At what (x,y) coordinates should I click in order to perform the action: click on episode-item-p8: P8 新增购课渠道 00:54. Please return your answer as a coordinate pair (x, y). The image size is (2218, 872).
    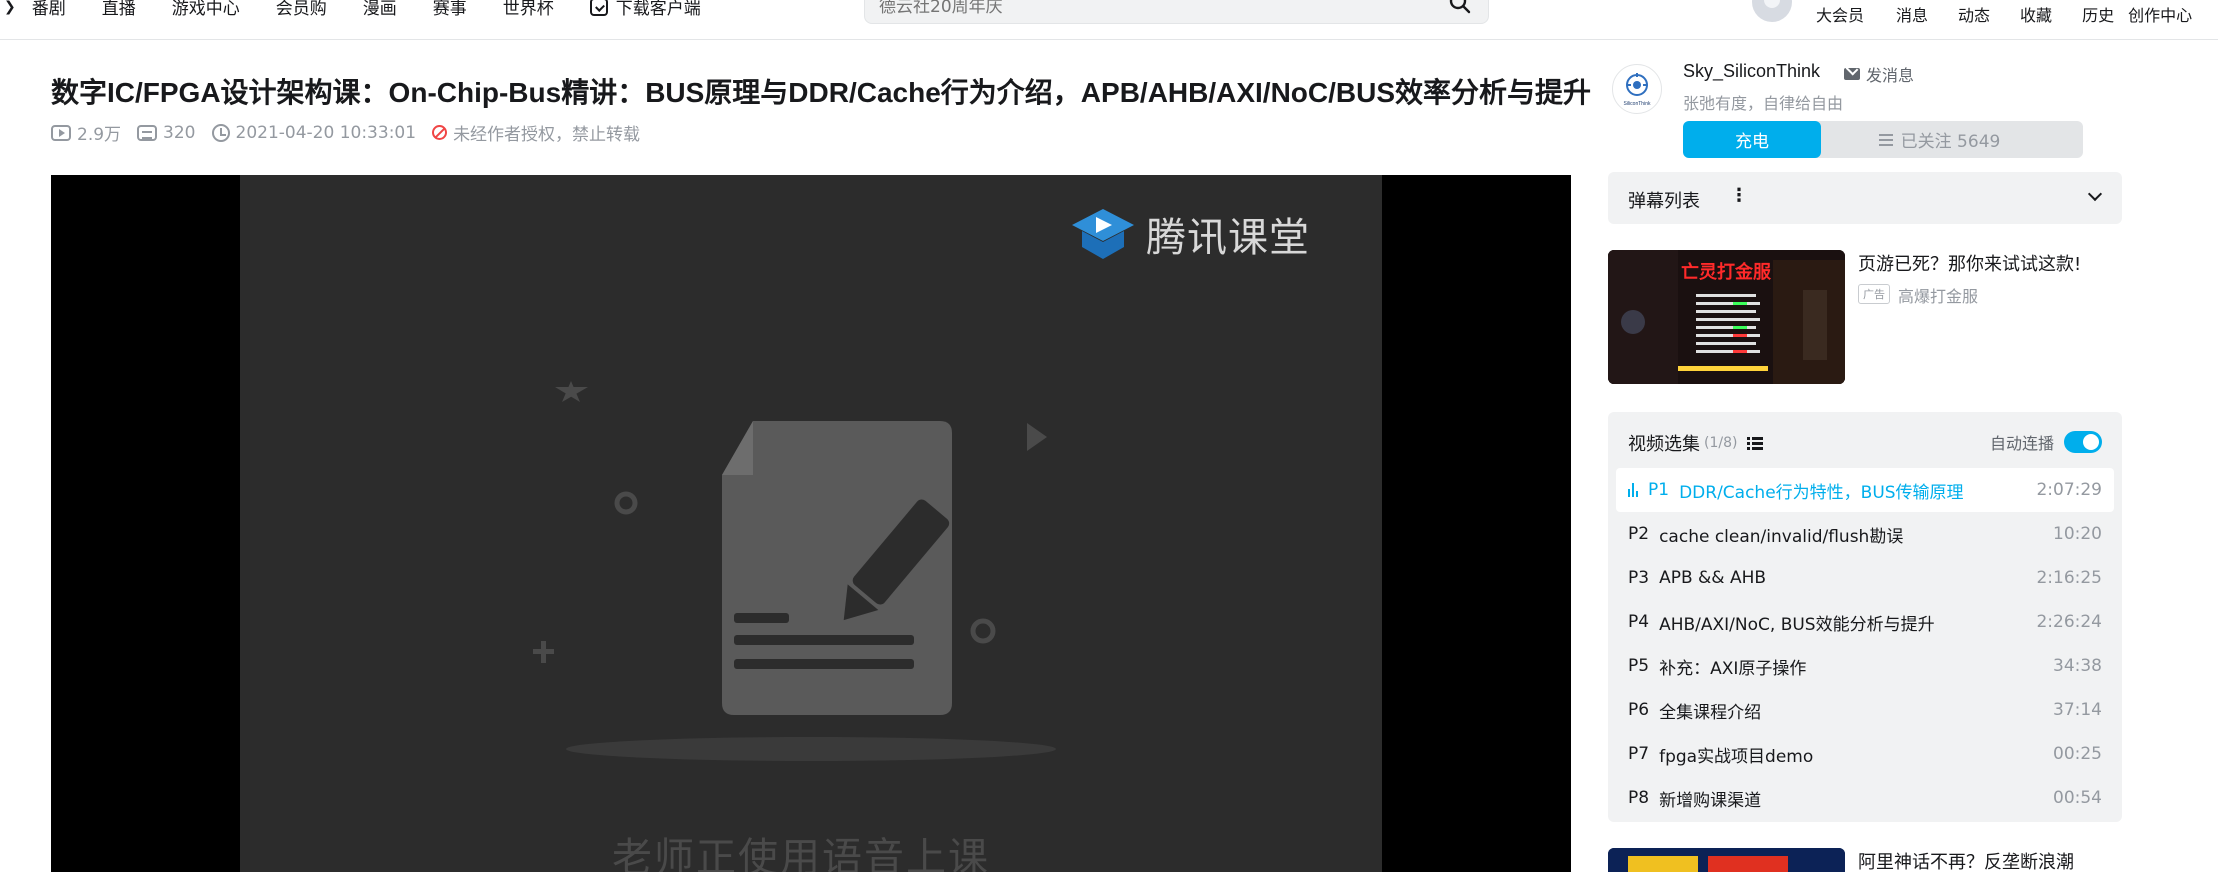
    Looking at the image, I should click on (1865, 798).